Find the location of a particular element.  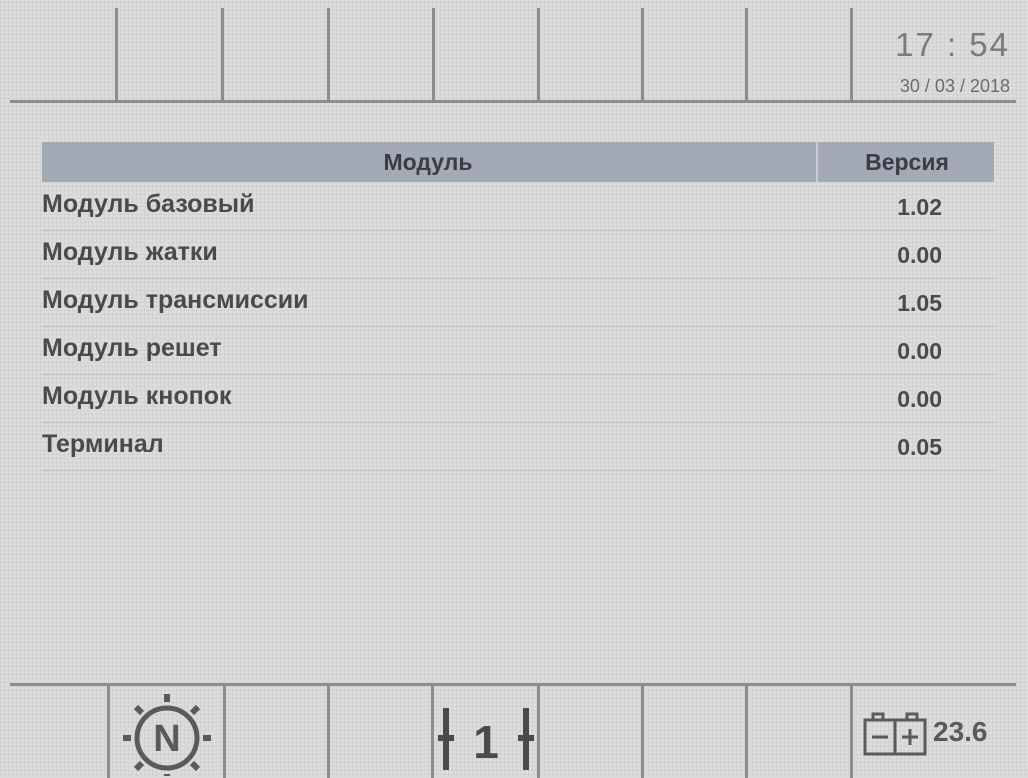

module-name: Модуль жатки is located at coordinates (130, 252).